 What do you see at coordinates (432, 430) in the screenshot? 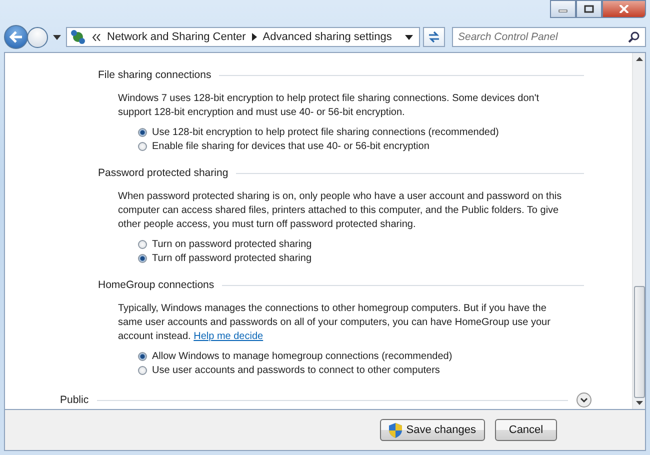
I see `dialog-button: Save changes` at bounding box center [432, 430].